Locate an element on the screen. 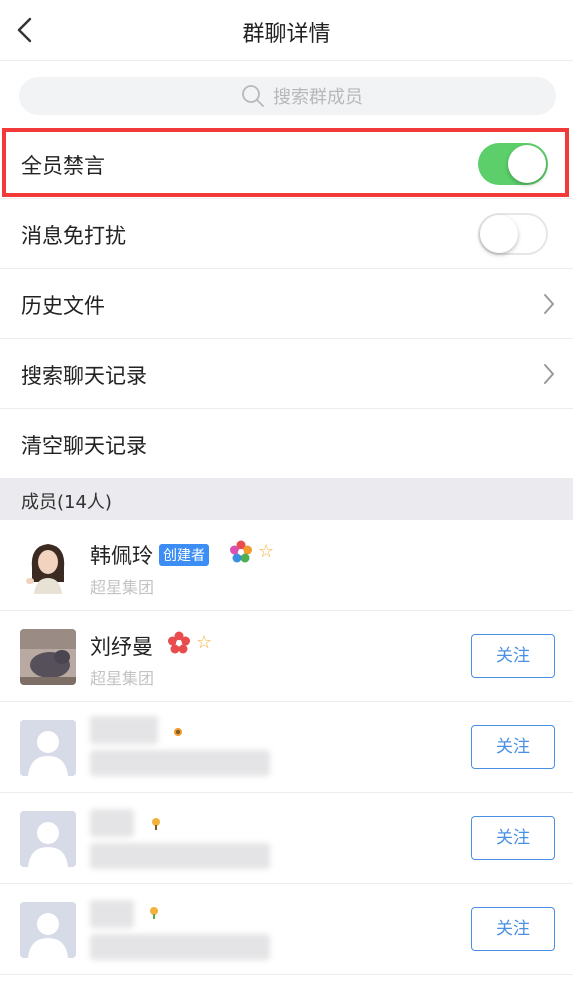  member-name: 刘纾曼 is located at coordinates (121, 647).